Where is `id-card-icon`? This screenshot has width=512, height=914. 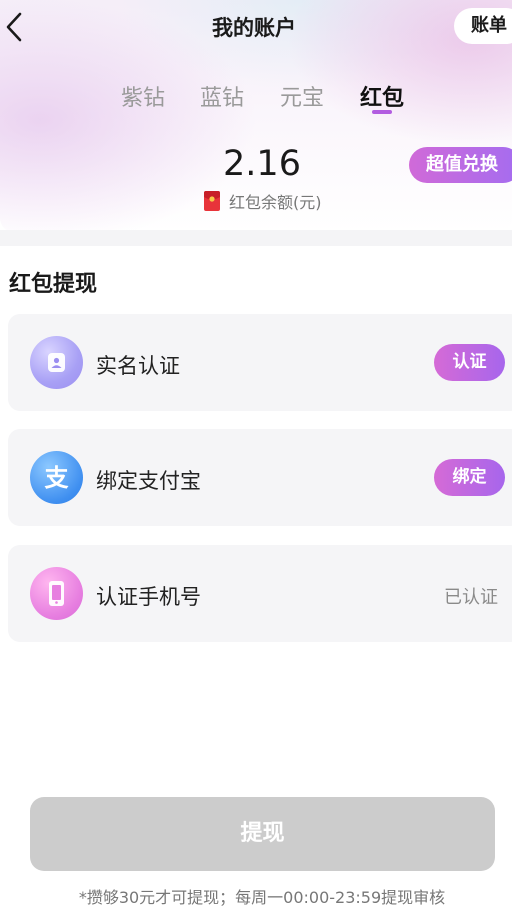
id-card-icon is located at coordinates (56, 362).